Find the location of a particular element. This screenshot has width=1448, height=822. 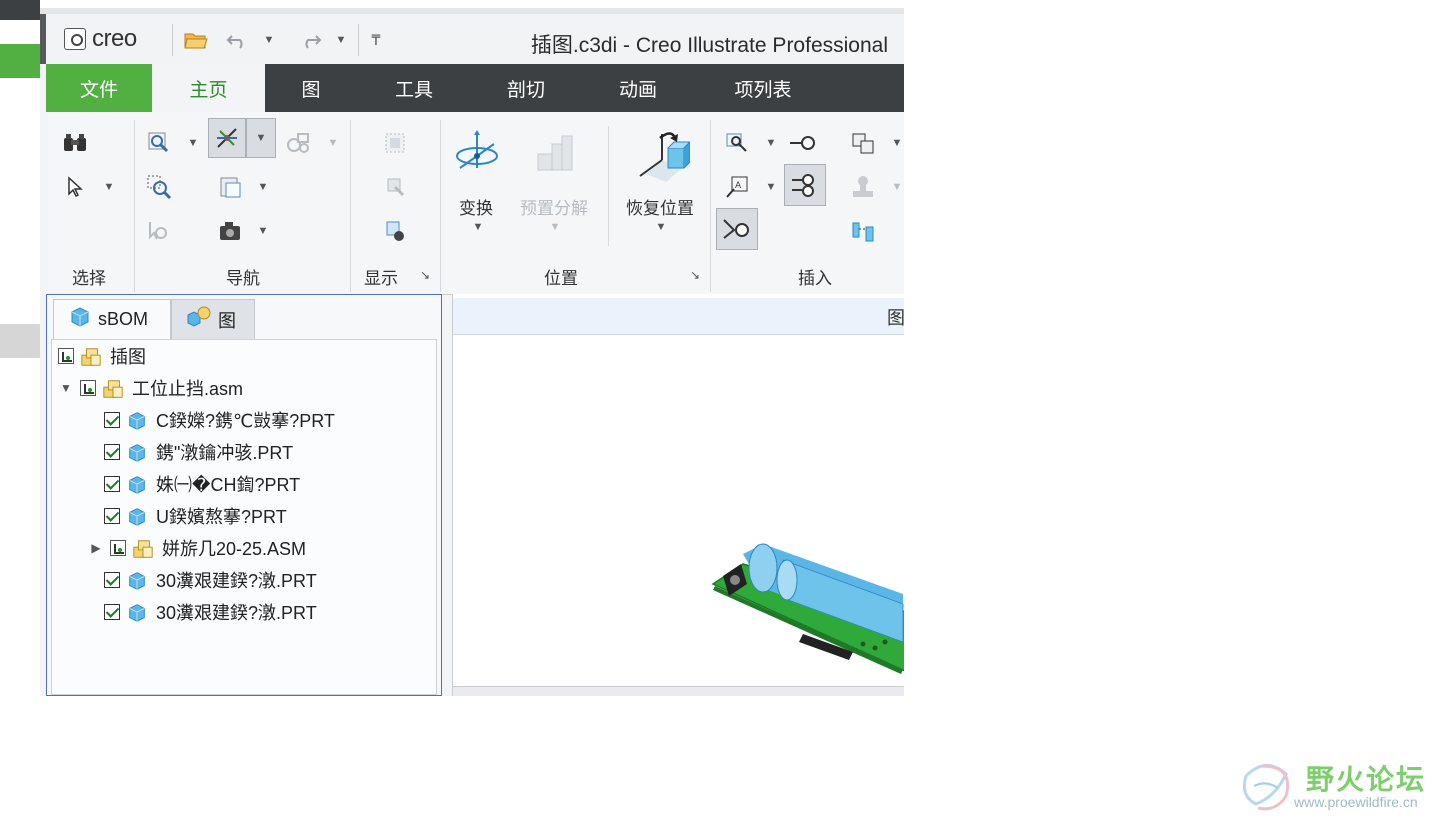

expand-arrow-icon: ▶ is located at coordinates (96, 548).